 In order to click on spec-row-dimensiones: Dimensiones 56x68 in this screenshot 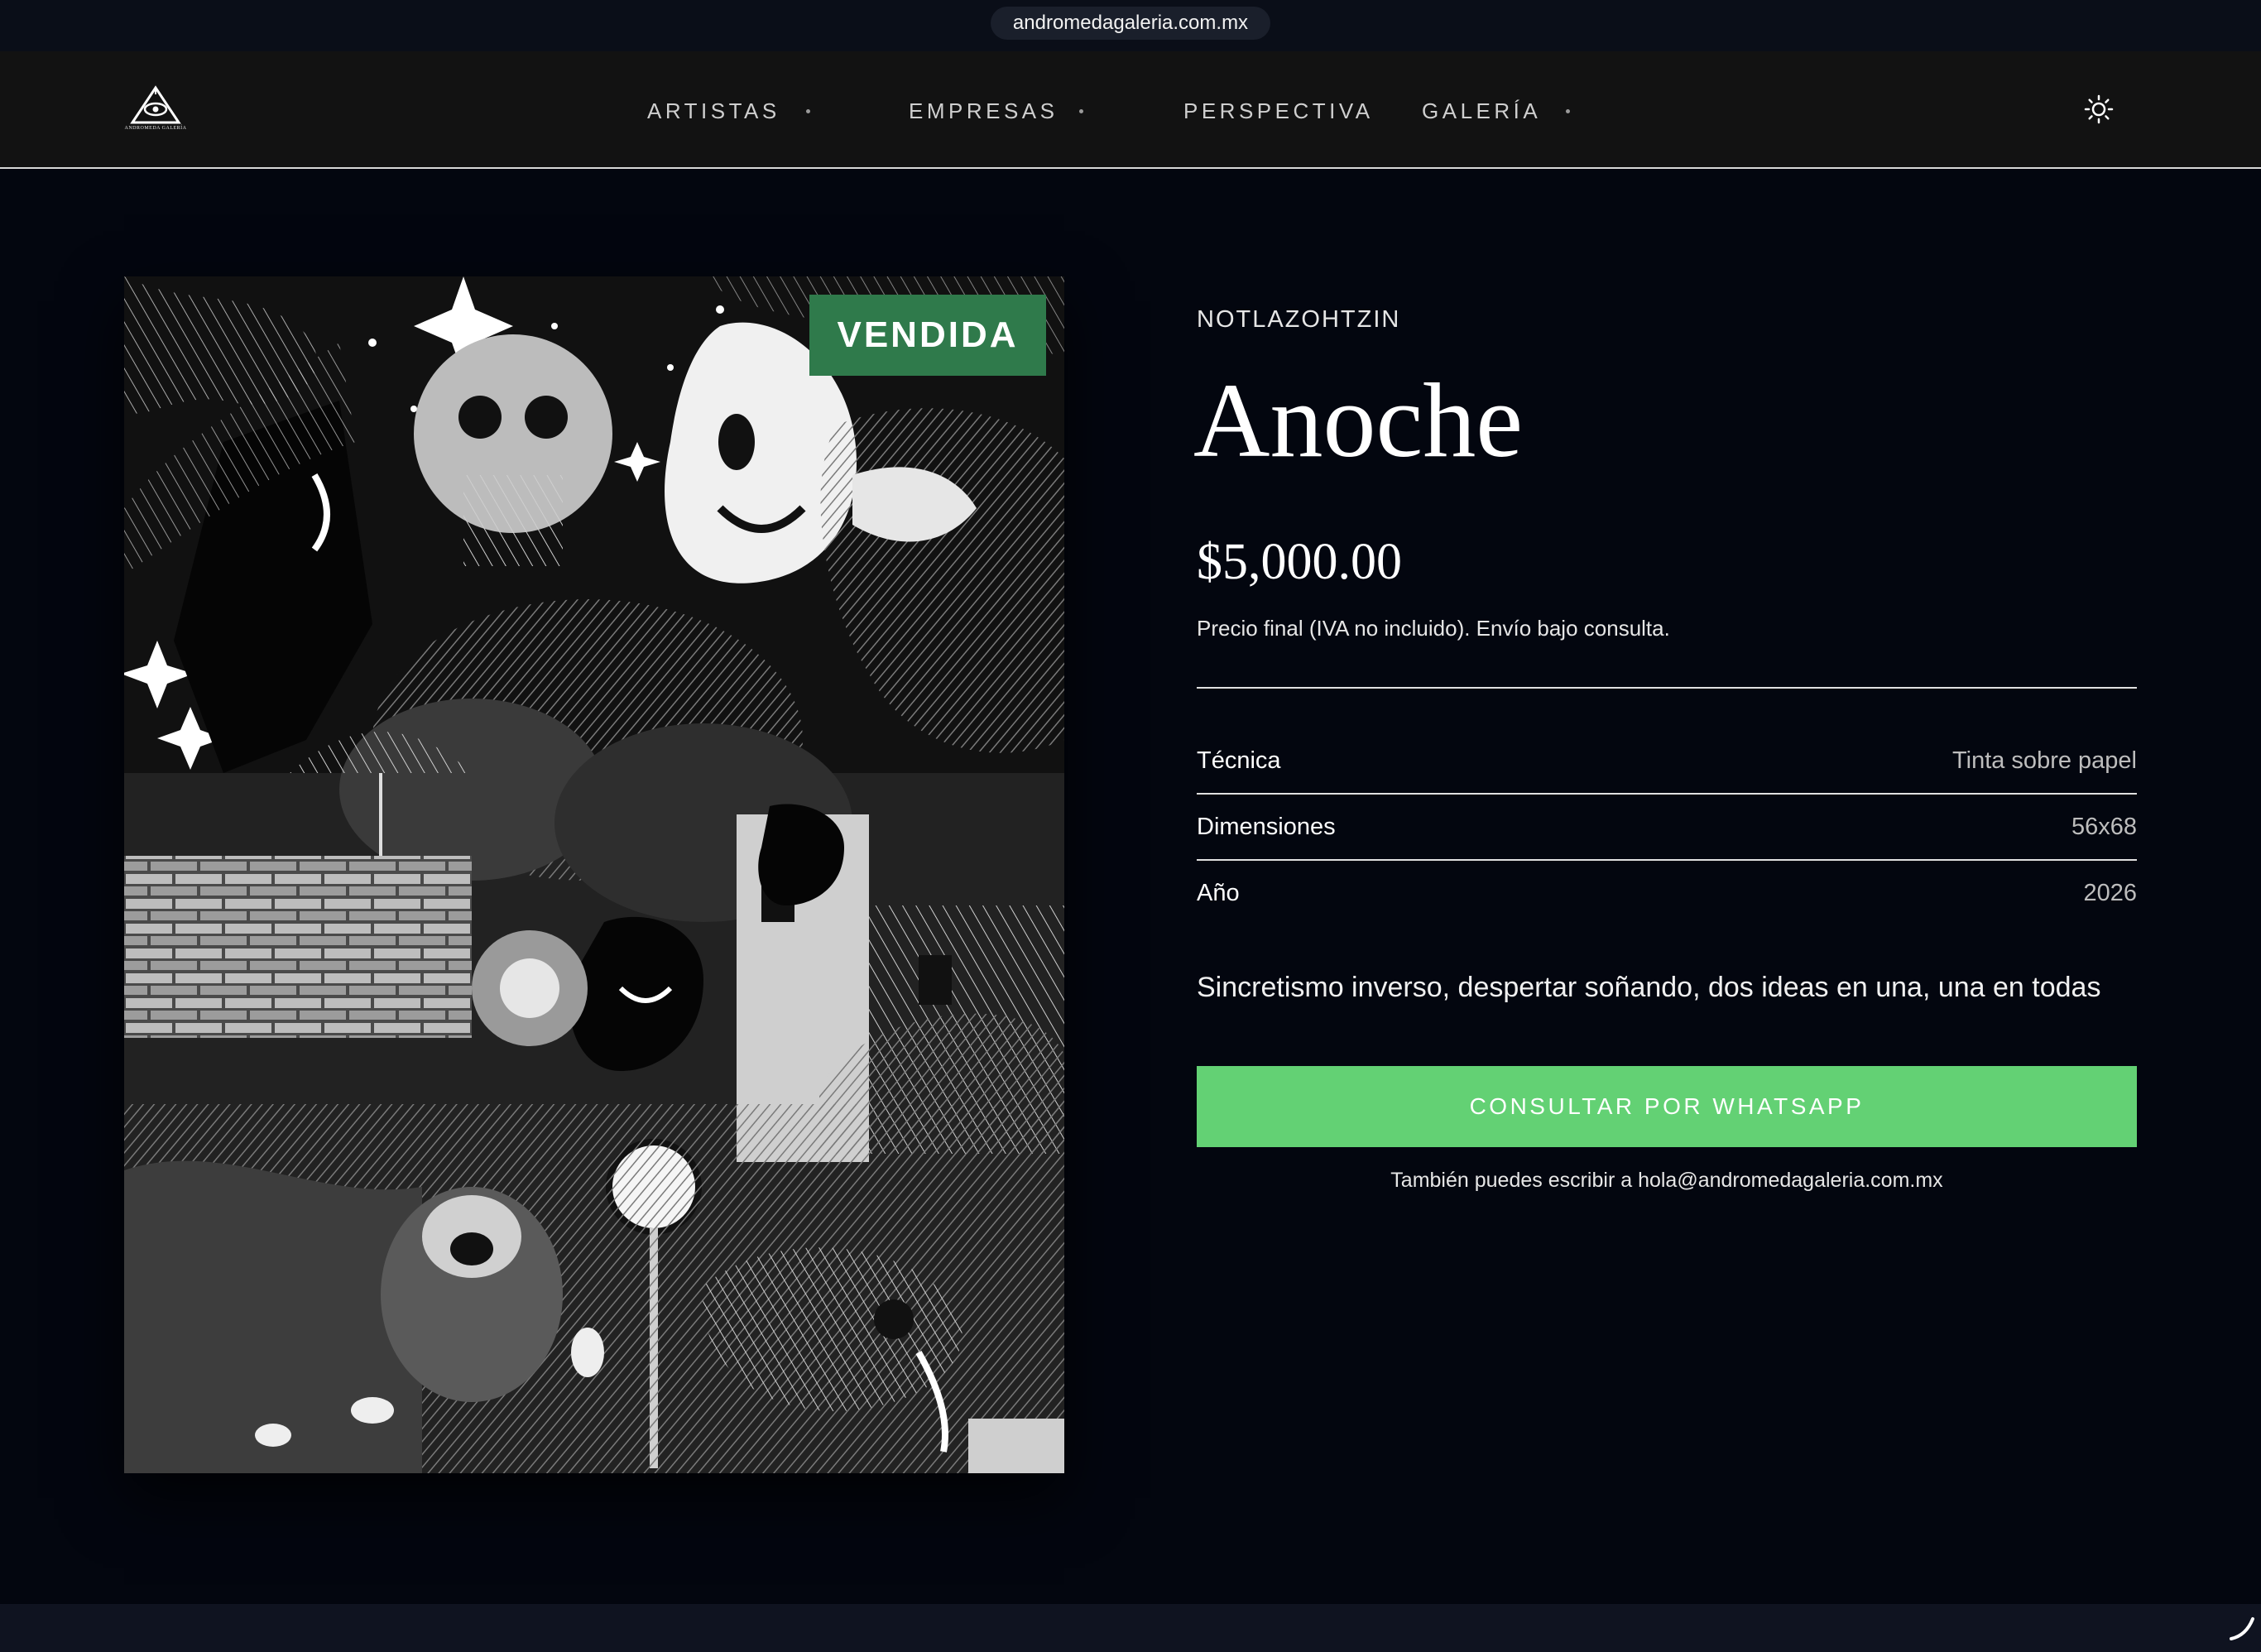, I will do `click(1667, 826)`.